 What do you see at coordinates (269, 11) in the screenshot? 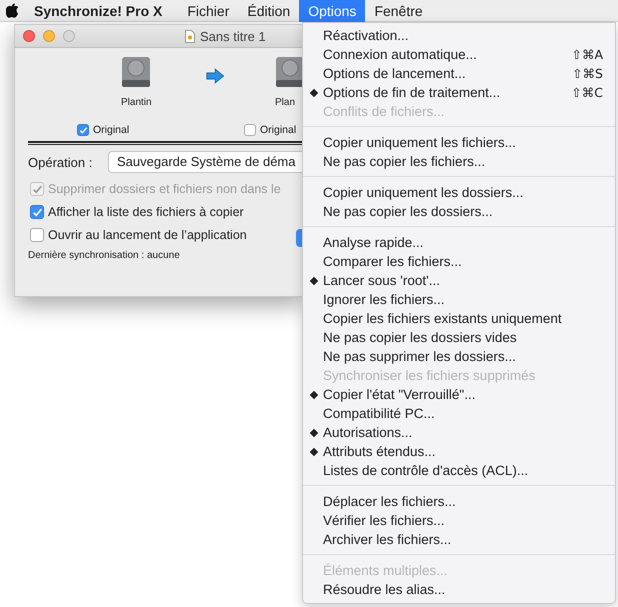
I see `menu-bar-item: Édition` at bounding box center [269, 11].